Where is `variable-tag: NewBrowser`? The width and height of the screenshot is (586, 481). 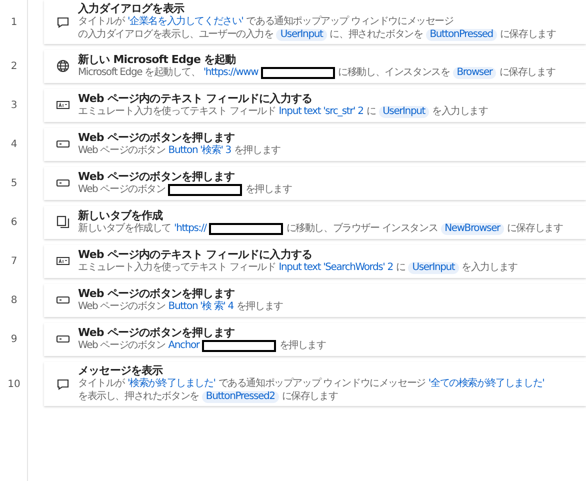
variable-tag: NewBrowser is located at coordinates (472, 229).